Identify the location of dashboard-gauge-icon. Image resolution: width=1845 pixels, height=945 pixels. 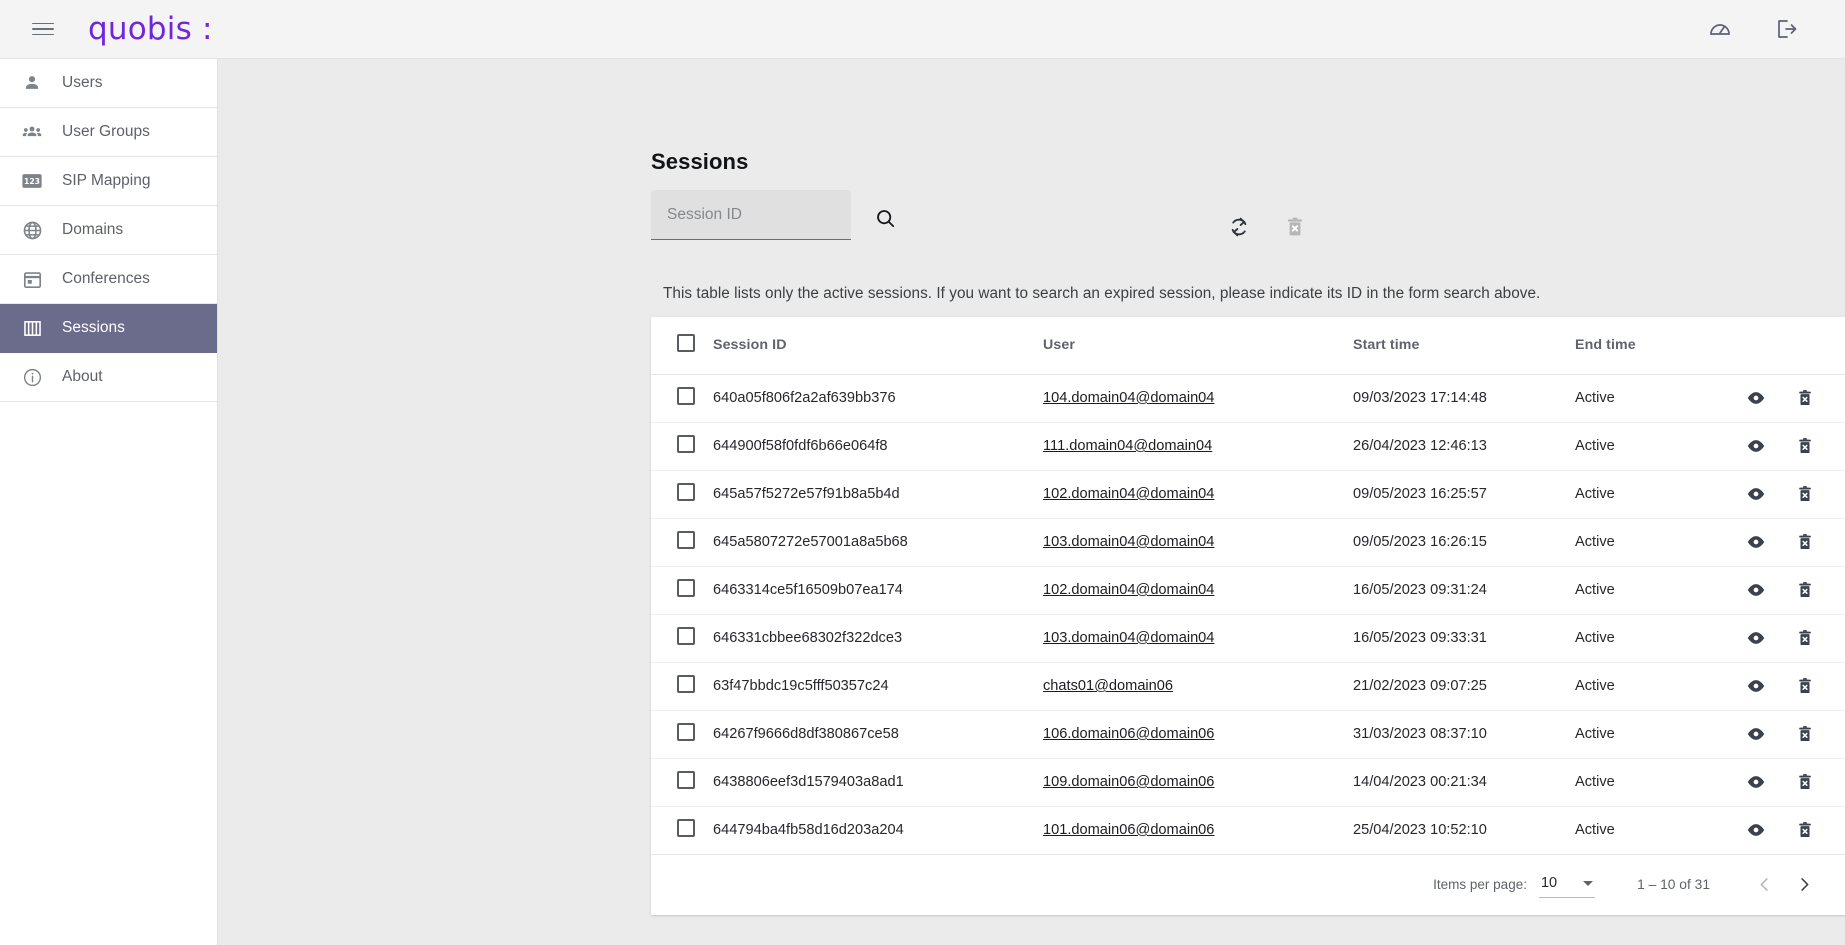
(1720, 29).